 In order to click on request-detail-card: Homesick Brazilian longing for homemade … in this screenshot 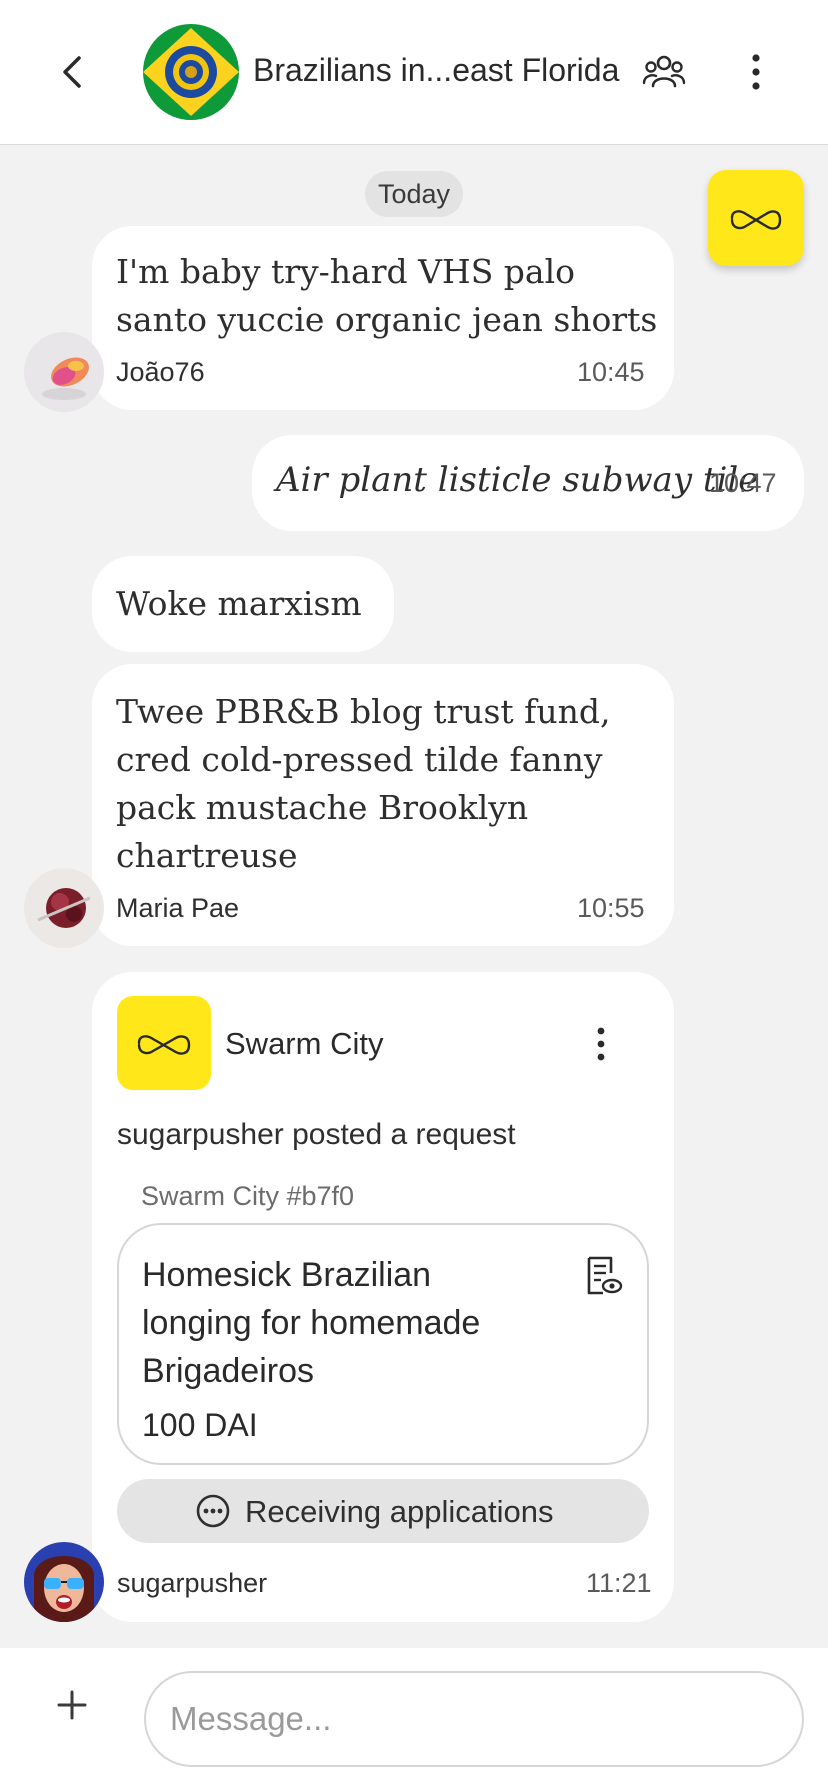, I will do `click(383, 1344)`.